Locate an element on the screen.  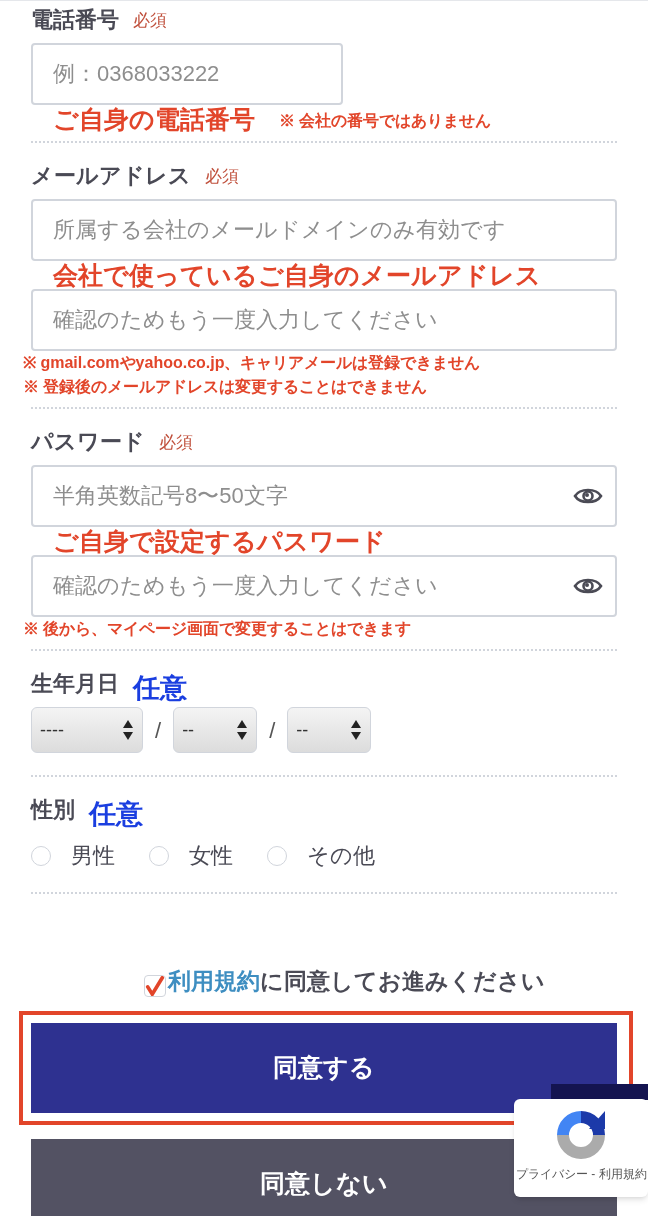
annotation-text: 会社で使っているご自身のメールアドレス is located at coordinates (297, 275).